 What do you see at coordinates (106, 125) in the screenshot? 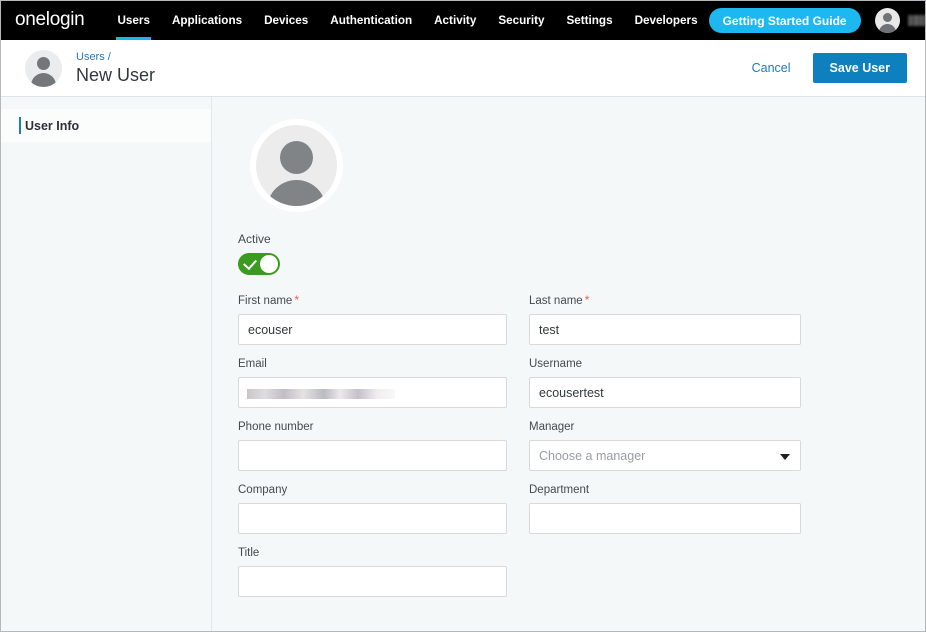
I see `sidebar-item-user-info: User Info` at bounding box center [106, 125].